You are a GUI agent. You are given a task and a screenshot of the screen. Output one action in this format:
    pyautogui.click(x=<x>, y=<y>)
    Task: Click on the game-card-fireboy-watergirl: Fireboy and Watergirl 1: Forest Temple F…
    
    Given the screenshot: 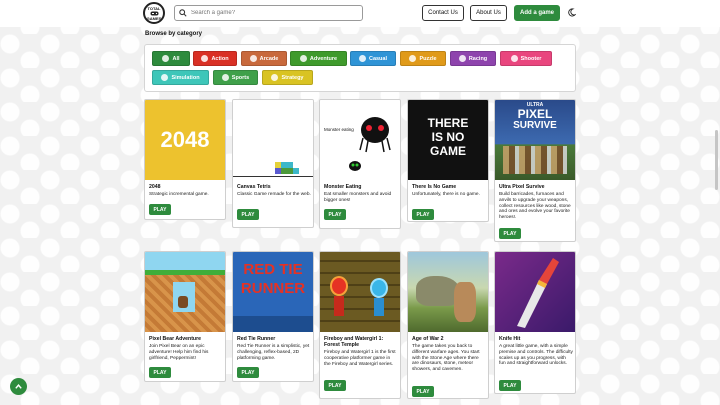 What is the action you would take?
    pyautogui.click(x=360, y=325)
    